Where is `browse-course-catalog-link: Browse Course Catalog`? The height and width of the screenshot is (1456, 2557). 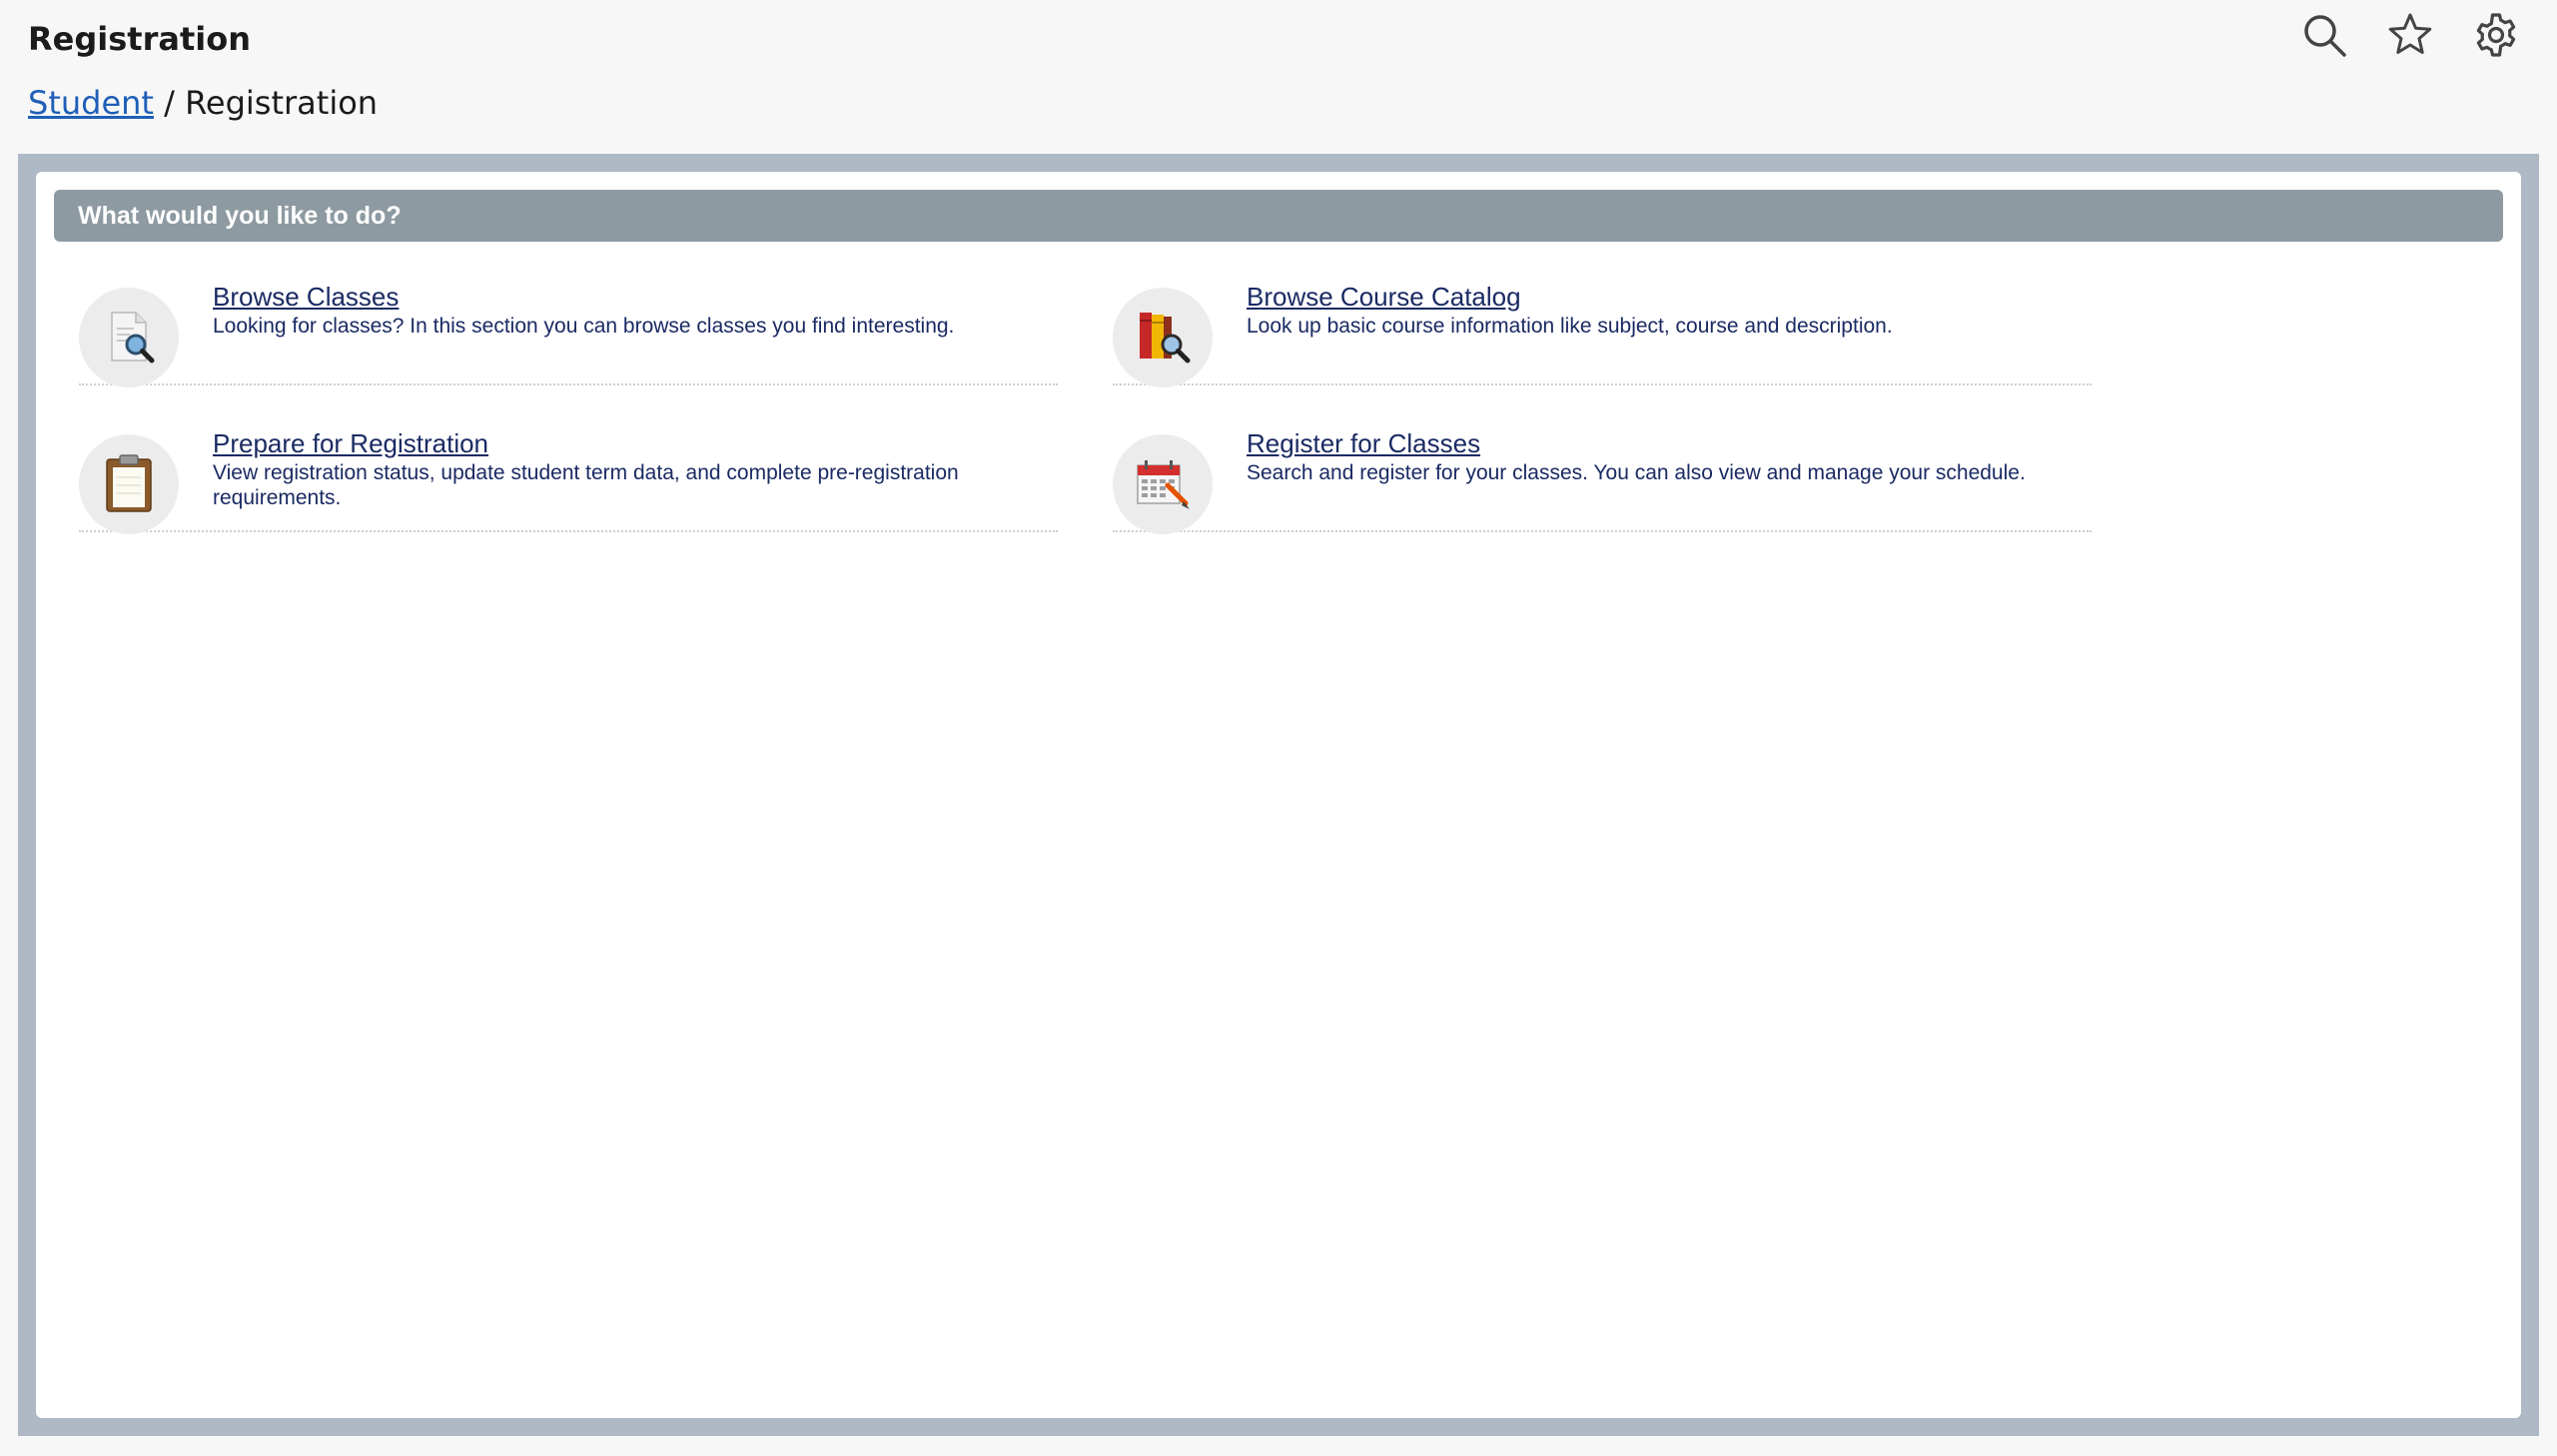
browse-course-catalog-link: Browse Course Catalog is located at coordinates (1384, 298).